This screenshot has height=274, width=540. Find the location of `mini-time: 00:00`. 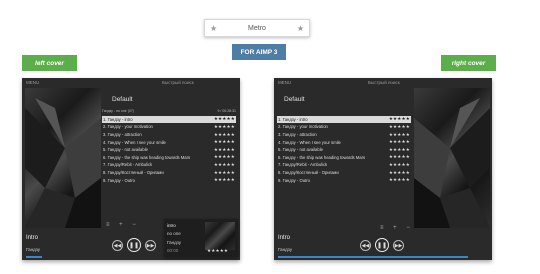

mini-time: 00:00 is located at coordinates (173, 250).